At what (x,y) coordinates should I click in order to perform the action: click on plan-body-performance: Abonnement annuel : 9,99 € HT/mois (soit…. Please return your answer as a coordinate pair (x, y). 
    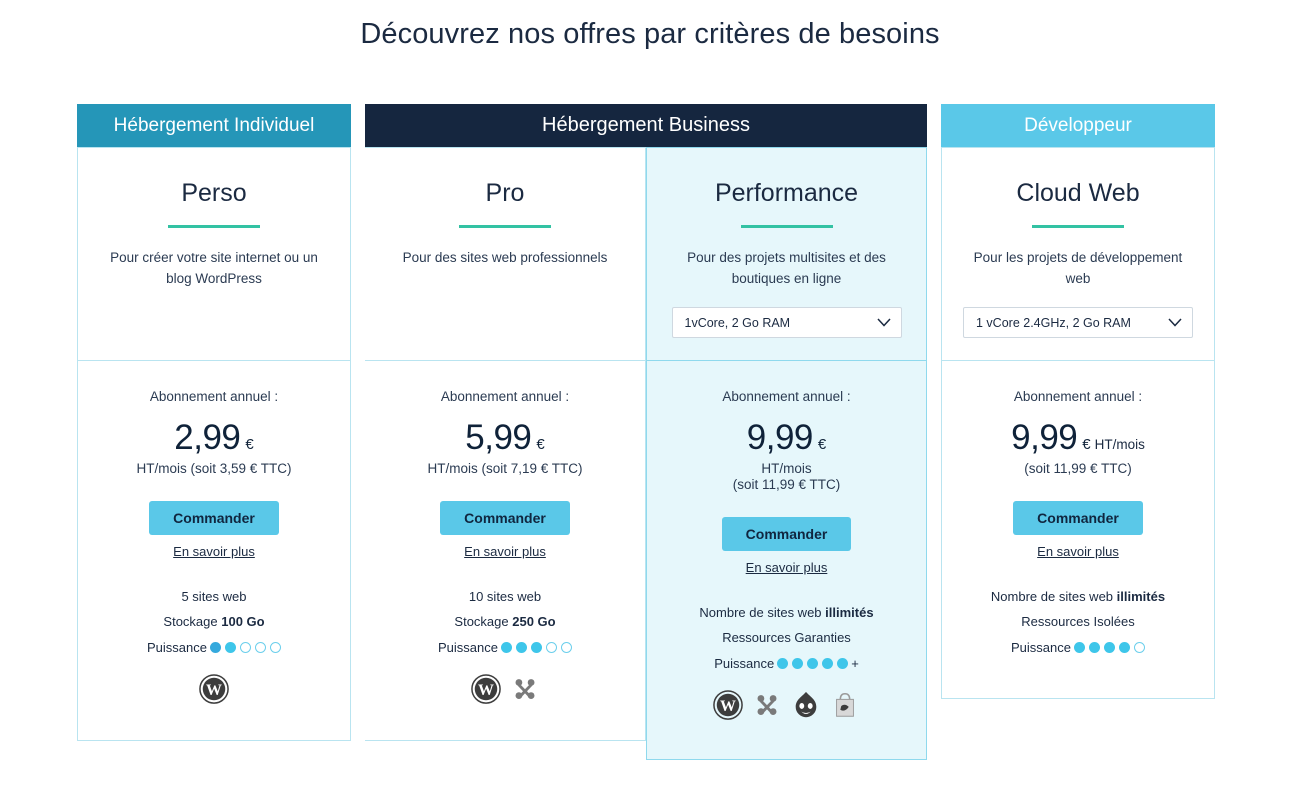
    Looking at the image, I should click on (786, 560).